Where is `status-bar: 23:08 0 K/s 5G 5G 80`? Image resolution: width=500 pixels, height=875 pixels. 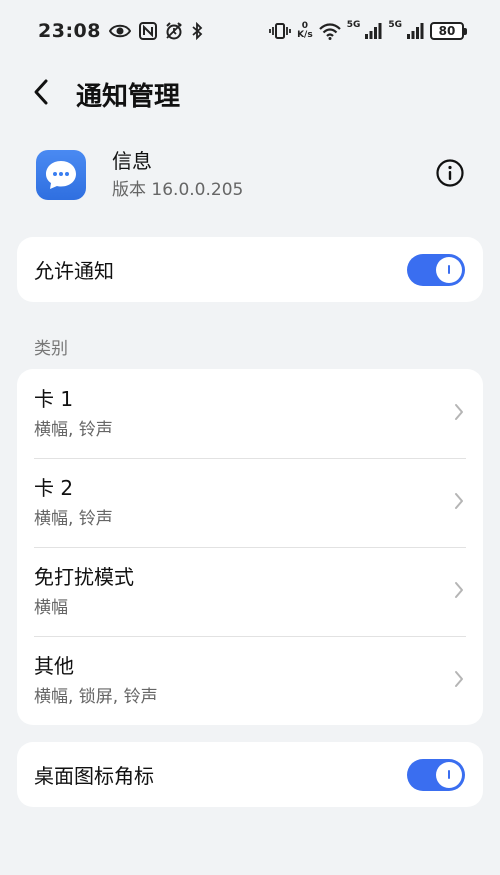 status-bar: 23:08 0 K/s 5G 5G 80 is located at coordinates (250, 31).